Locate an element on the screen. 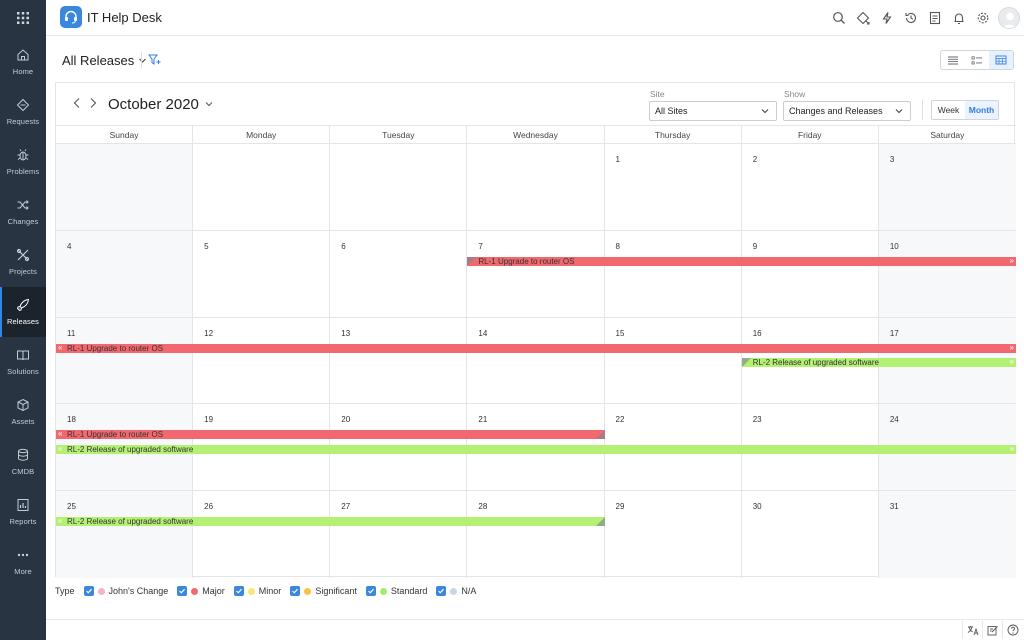 The image size is (1024, 640). show-select-value: Changes and Releases is located at coordinates (836, 111).